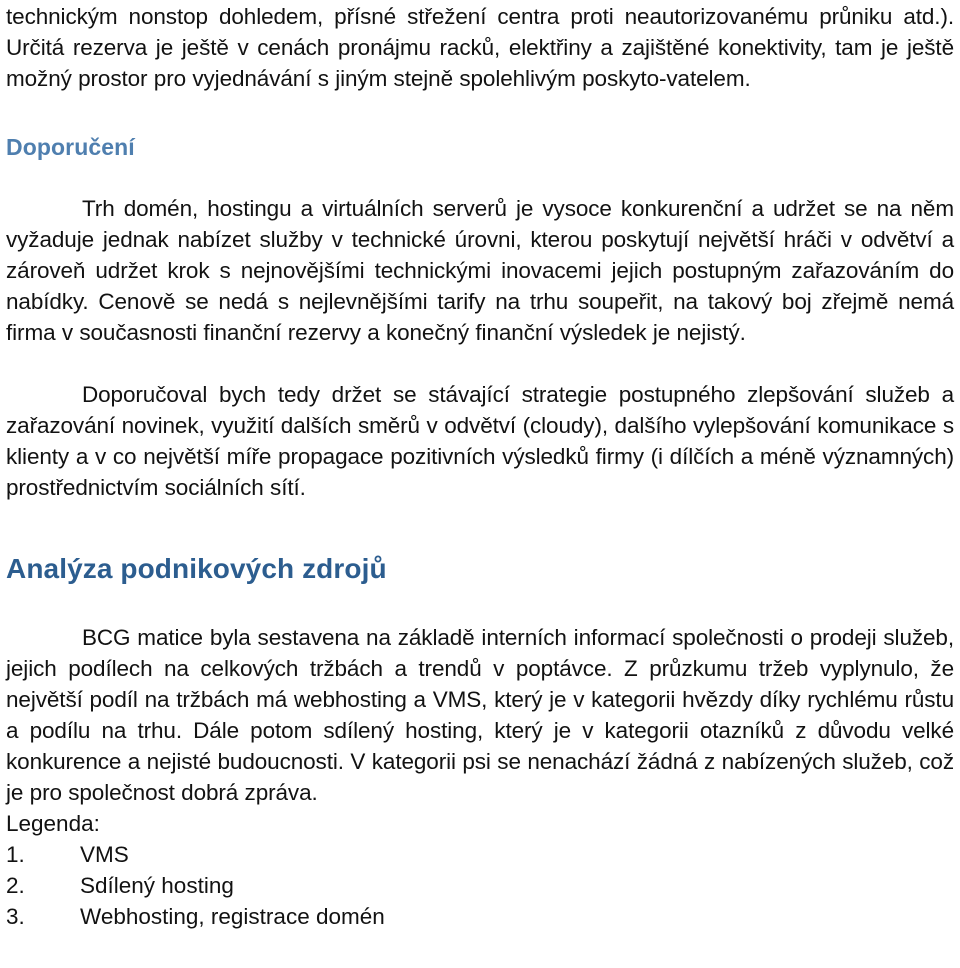 The width and height of the screenshot is (960, 968). I want to click on list-item: 3. Webhosting, registrace domén, so click(480, 916).